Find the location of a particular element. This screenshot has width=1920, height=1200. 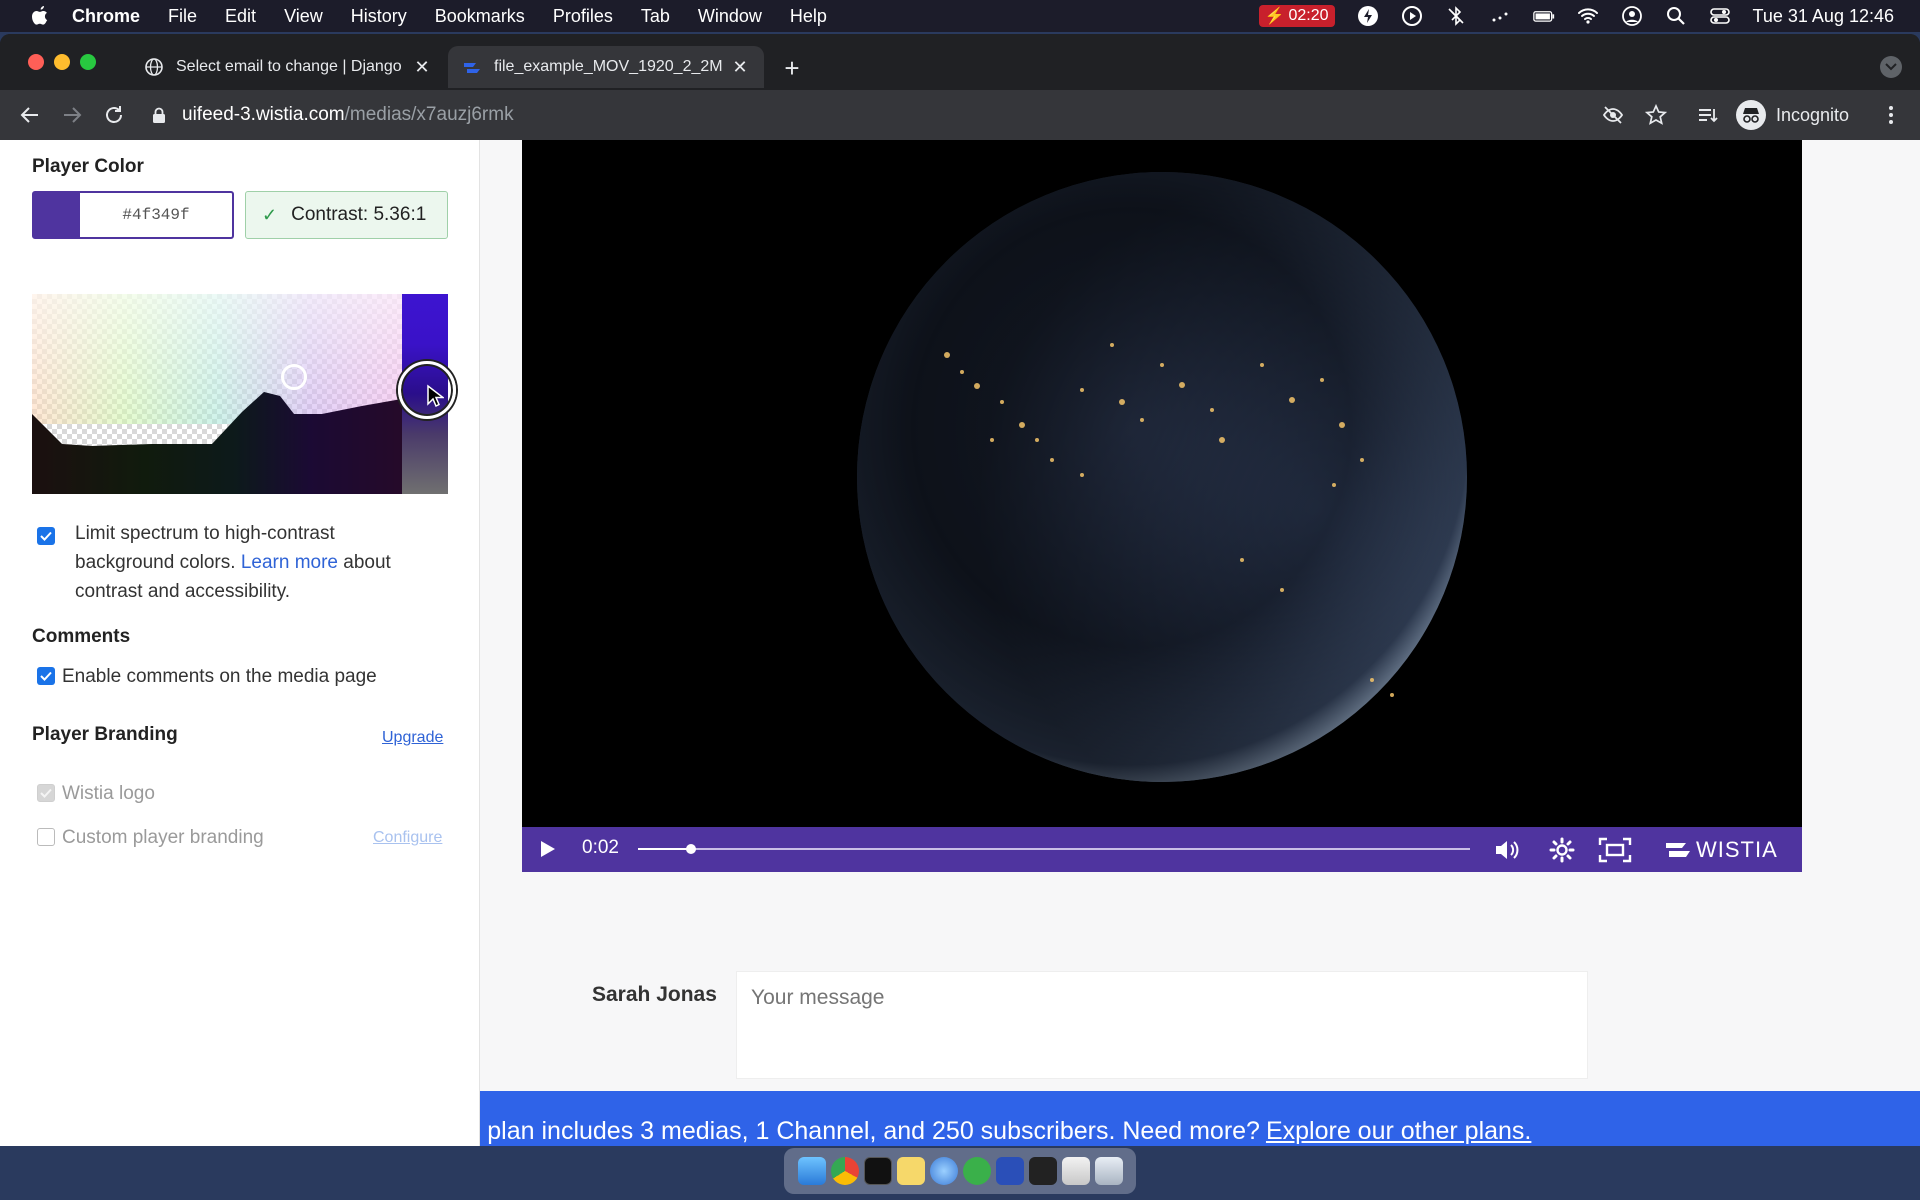

control-center-icon is located at coordinates (1720, 16).